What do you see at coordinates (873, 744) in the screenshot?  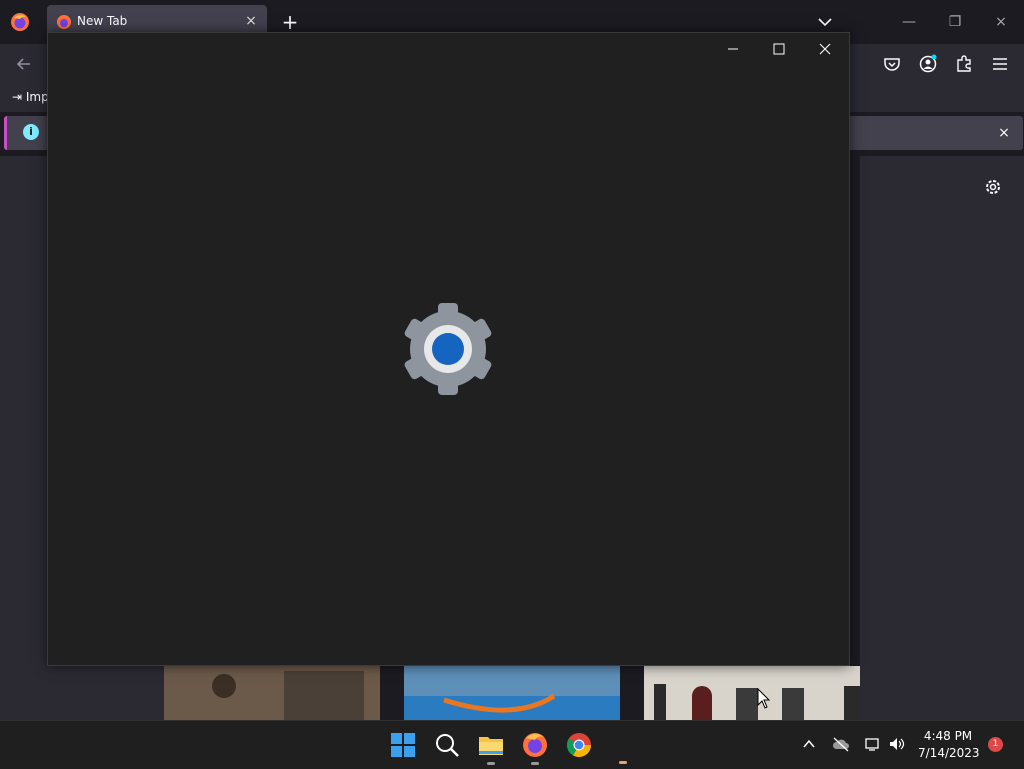 I see `network-icon` at bounding box center [873, 744].